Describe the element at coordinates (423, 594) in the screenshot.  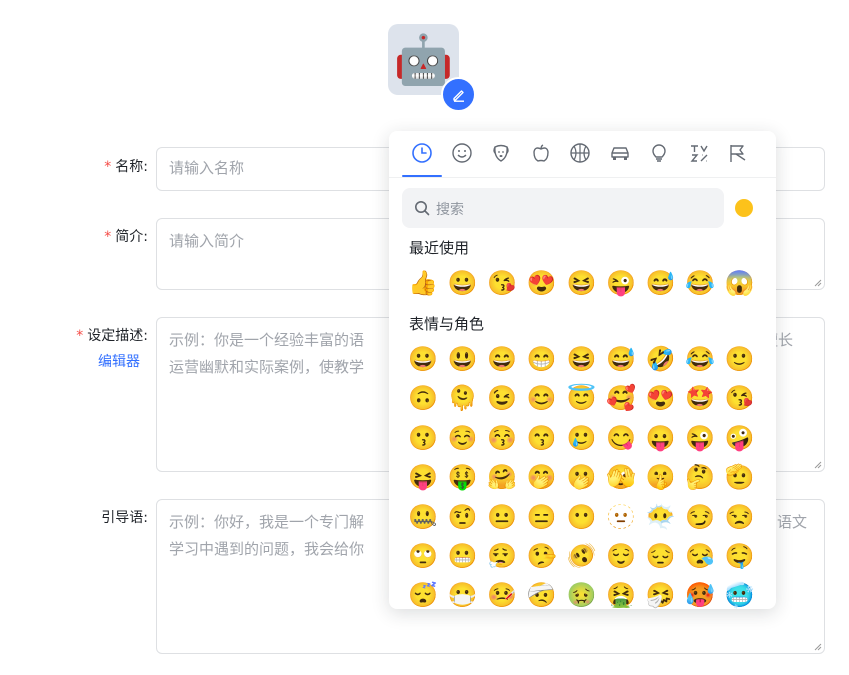
I see `emoji-item: 😴` at that location.